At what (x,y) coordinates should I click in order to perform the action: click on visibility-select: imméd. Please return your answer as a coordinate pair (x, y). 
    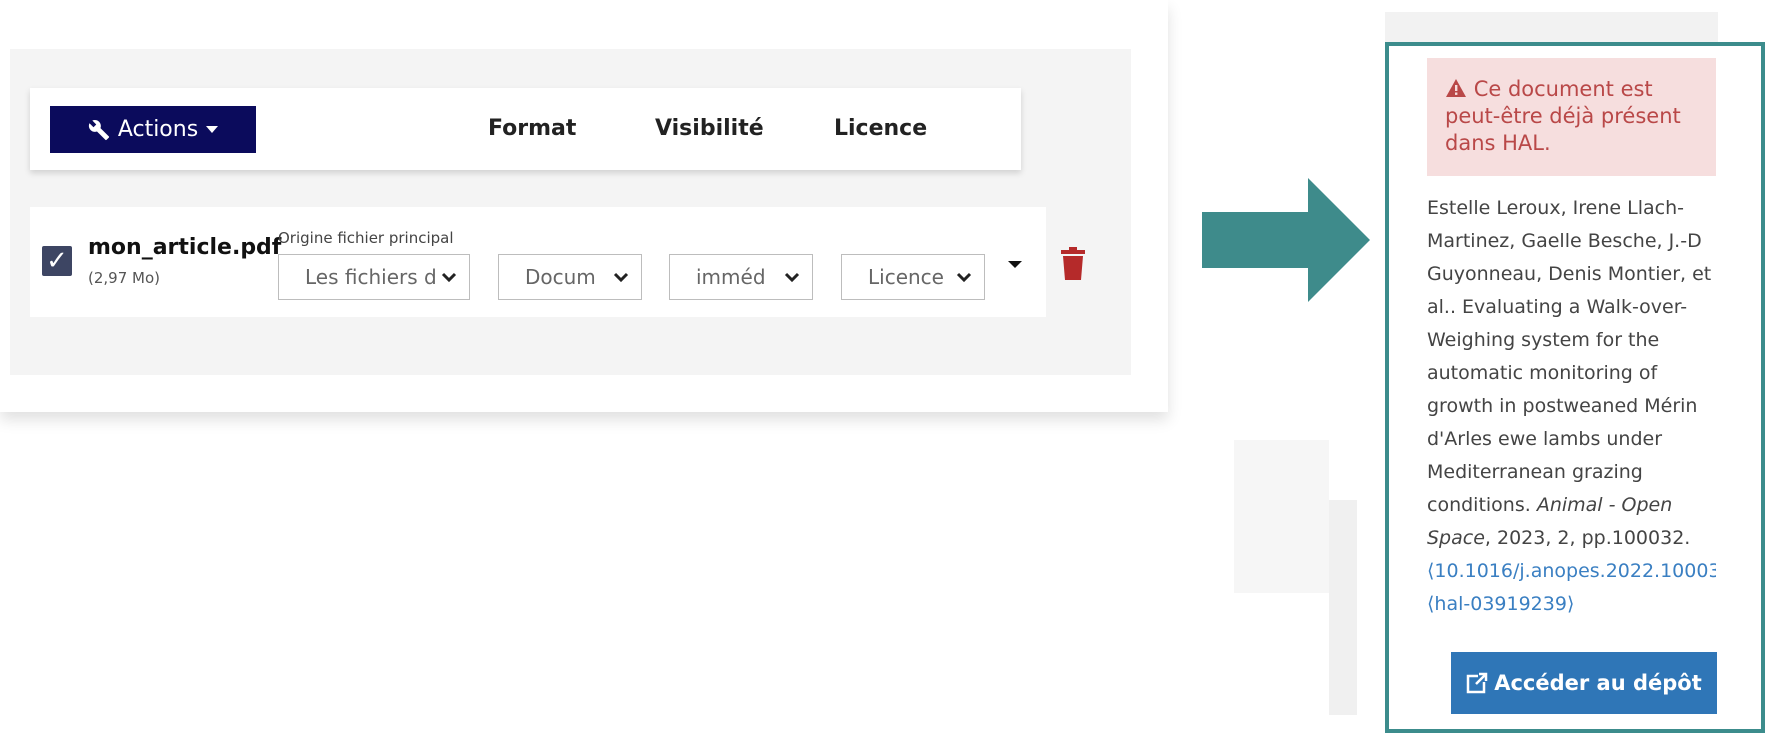
    Looking at the image, I should click on (741, 277).